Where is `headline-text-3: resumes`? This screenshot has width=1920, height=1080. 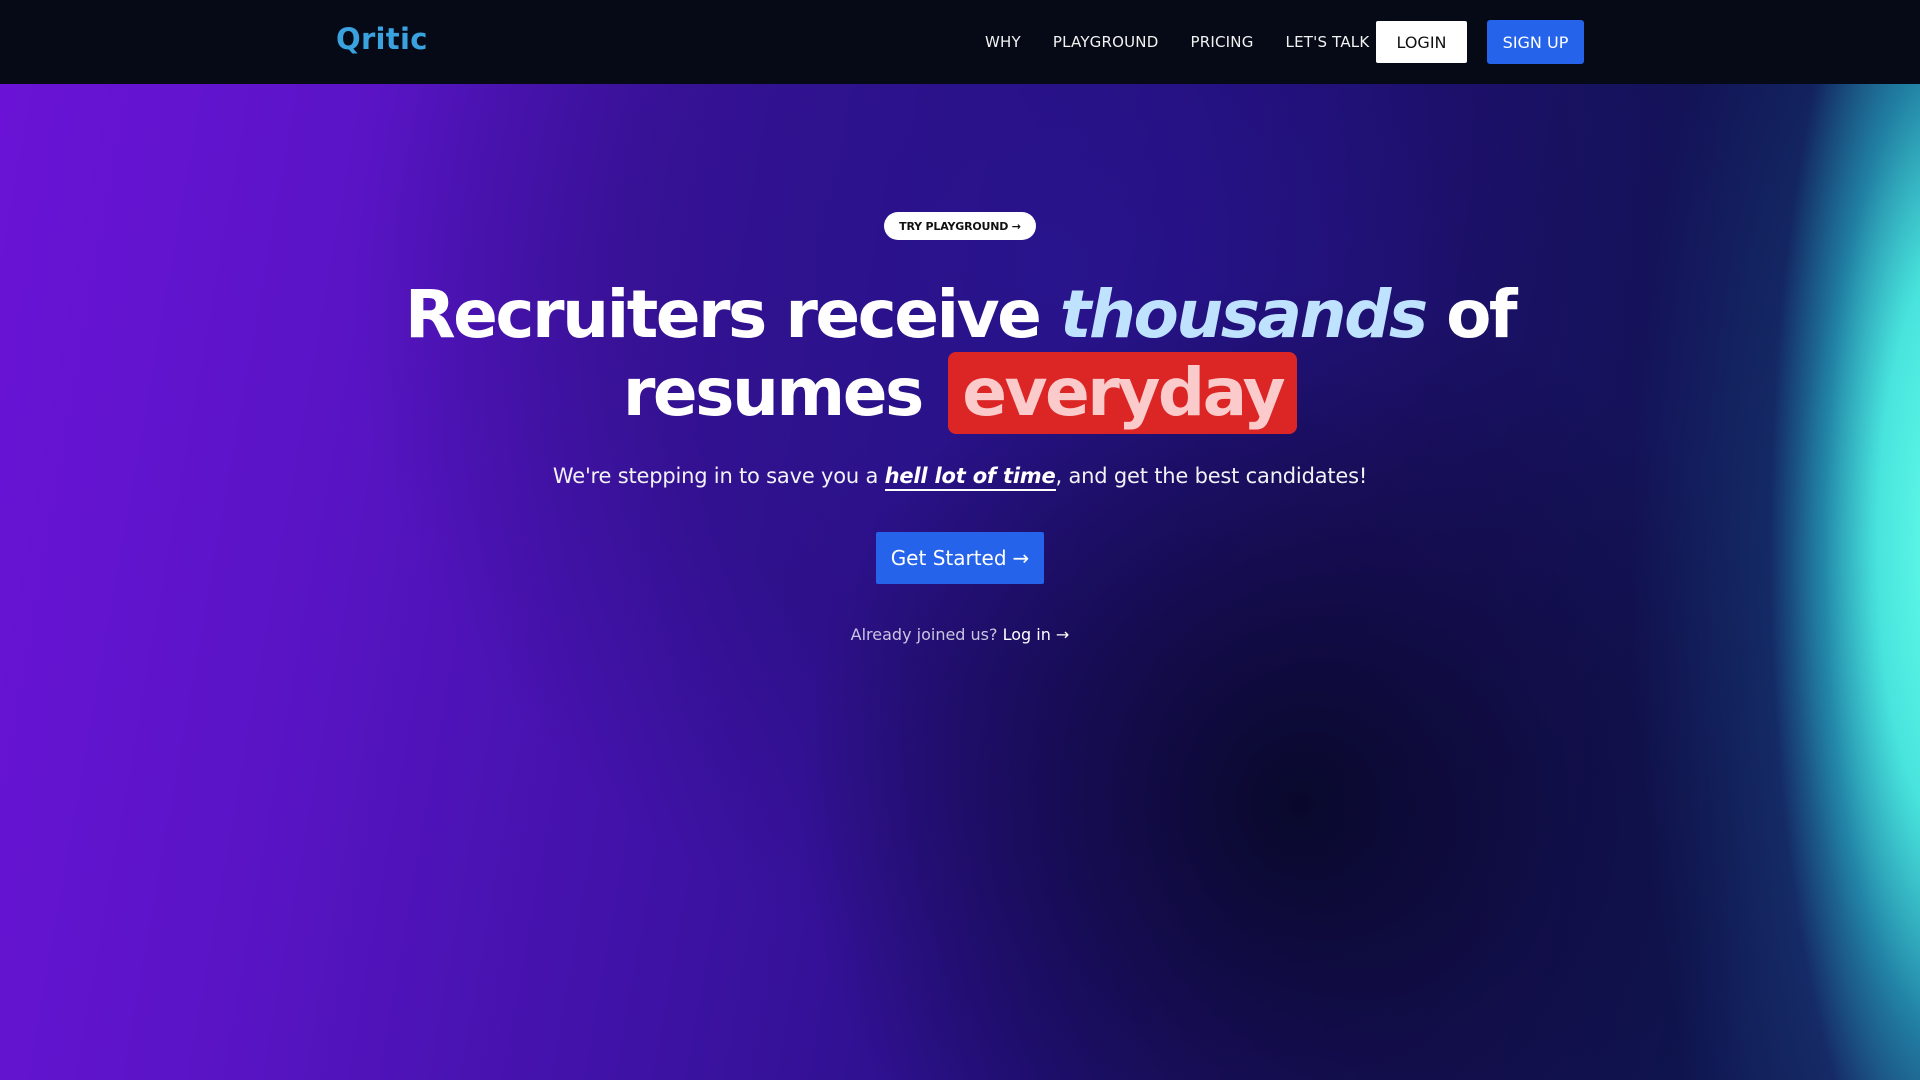 headline-text-3: resumes is located at coordinates (782, 392).